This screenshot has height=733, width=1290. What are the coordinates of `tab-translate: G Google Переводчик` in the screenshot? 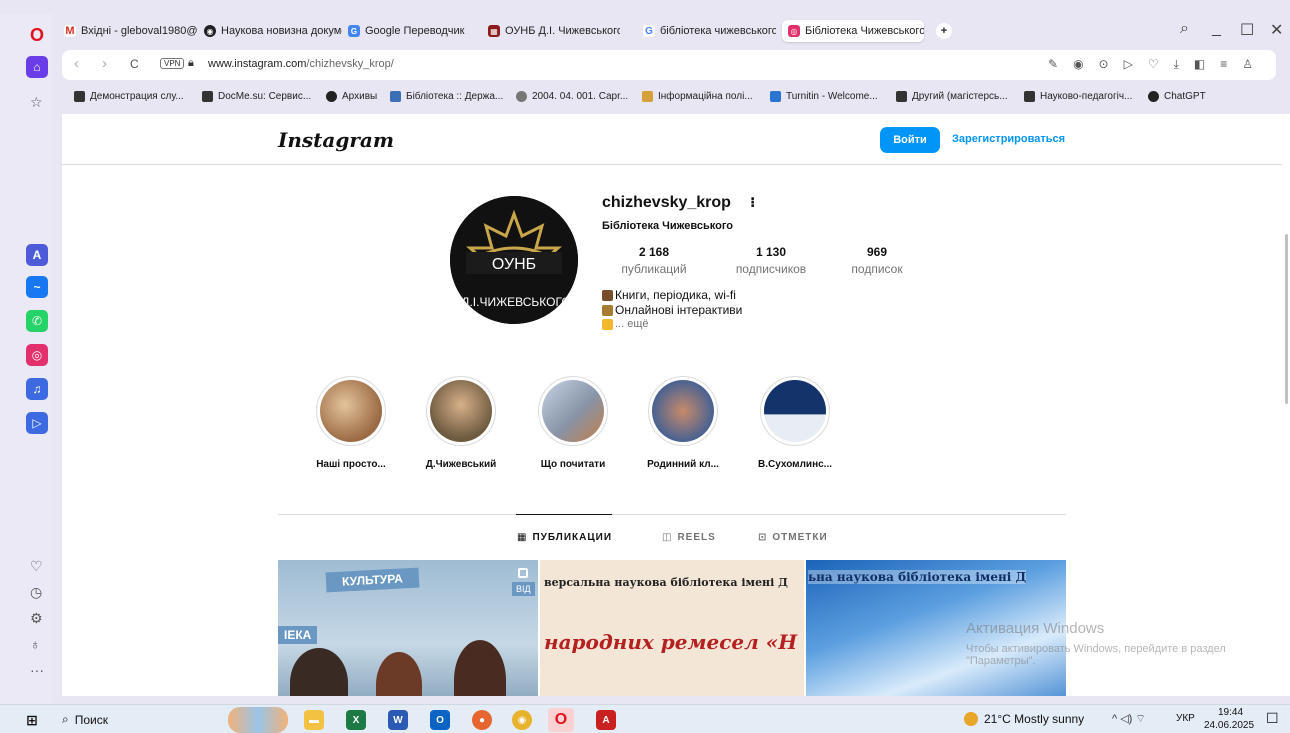 It's located at (411, 31).